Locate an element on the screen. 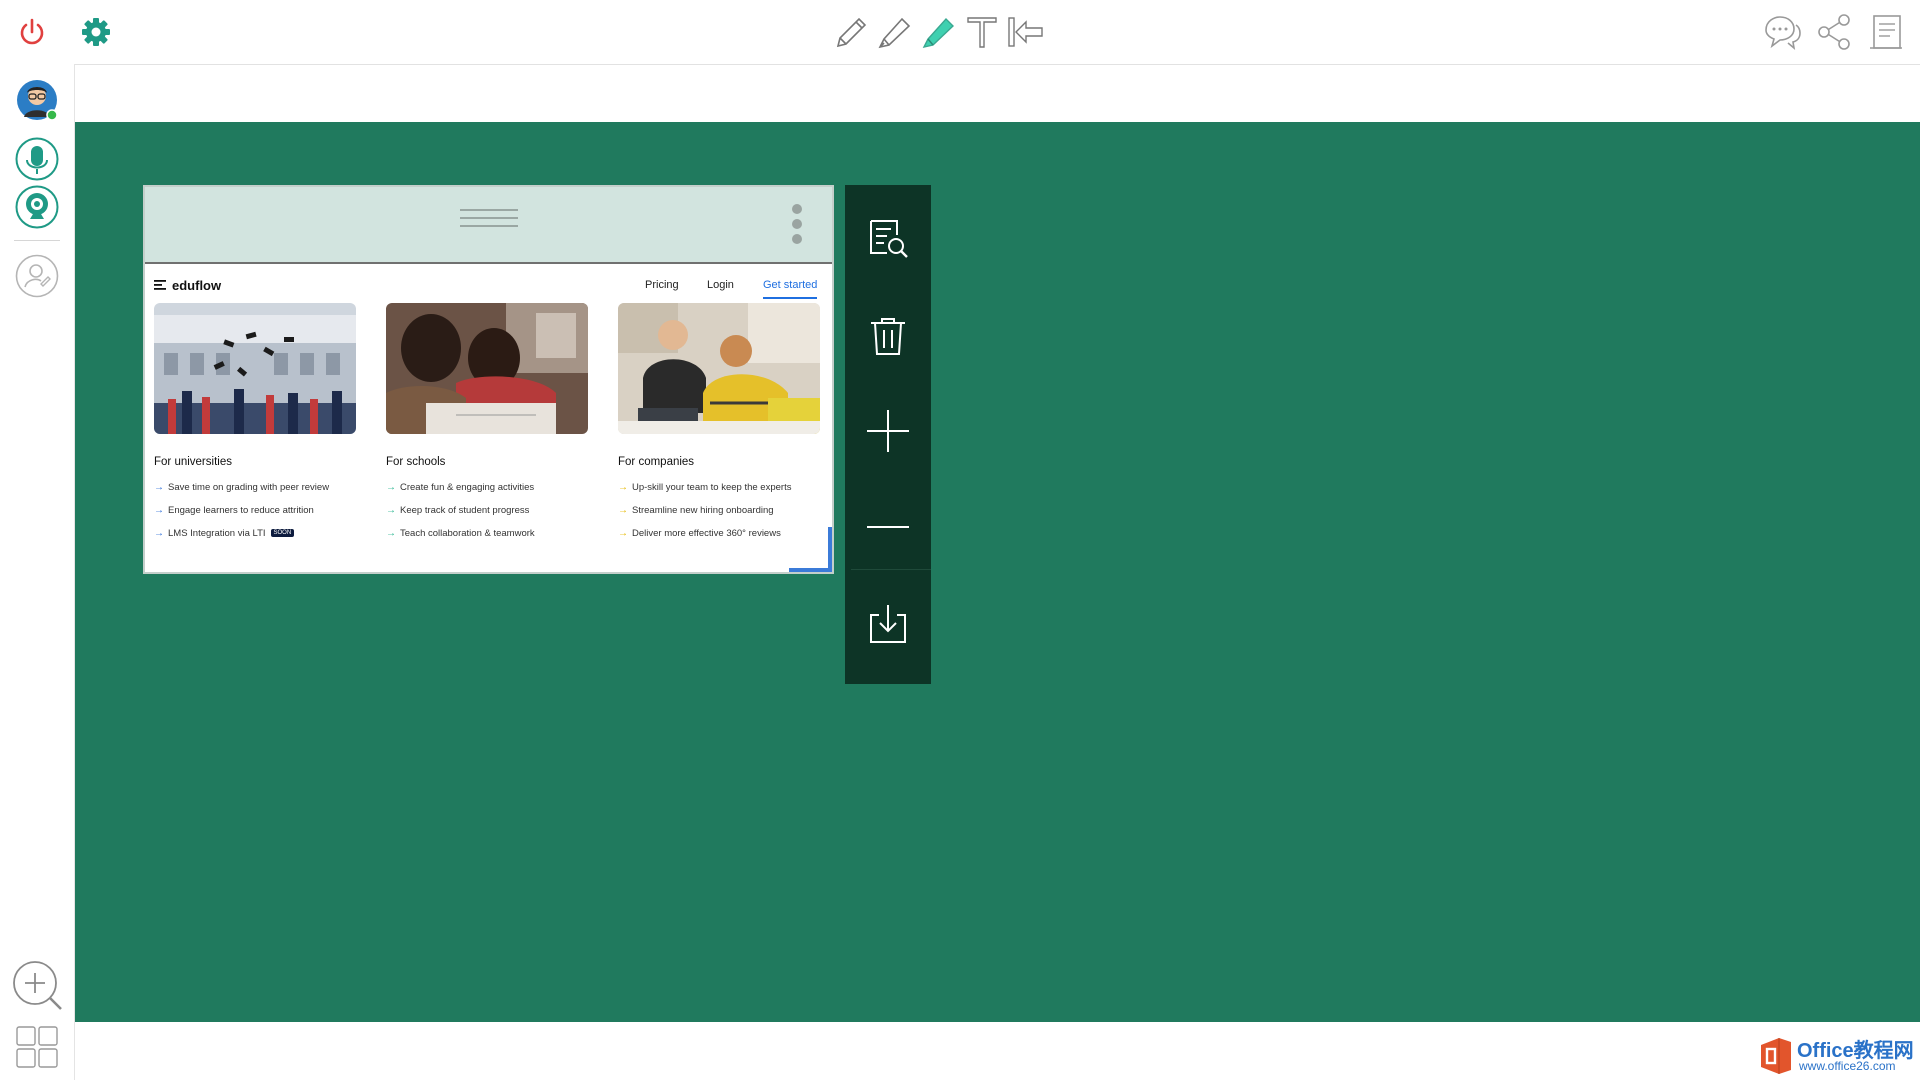  avatar is located at coordinates (37, 100).